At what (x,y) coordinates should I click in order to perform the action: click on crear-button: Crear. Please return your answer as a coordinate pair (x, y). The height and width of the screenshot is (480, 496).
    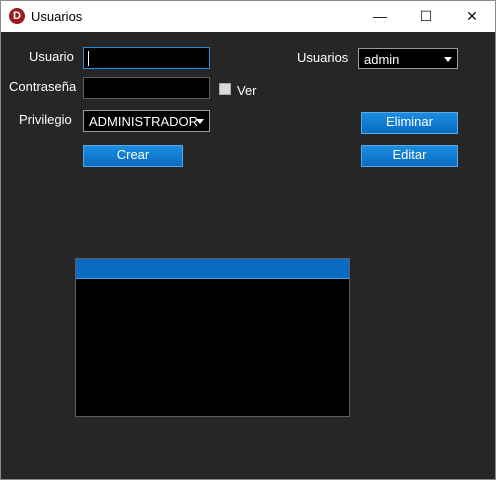
    Looking at the image, I should click on (133, 156).